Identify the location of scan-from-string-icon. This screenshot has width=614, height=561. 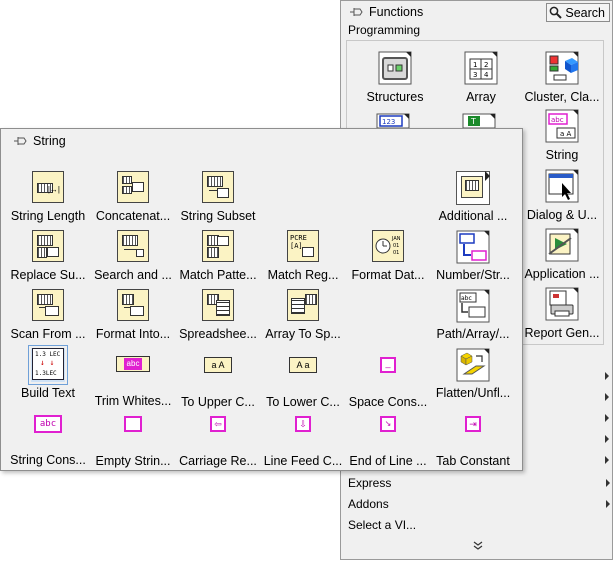
(48, 306).